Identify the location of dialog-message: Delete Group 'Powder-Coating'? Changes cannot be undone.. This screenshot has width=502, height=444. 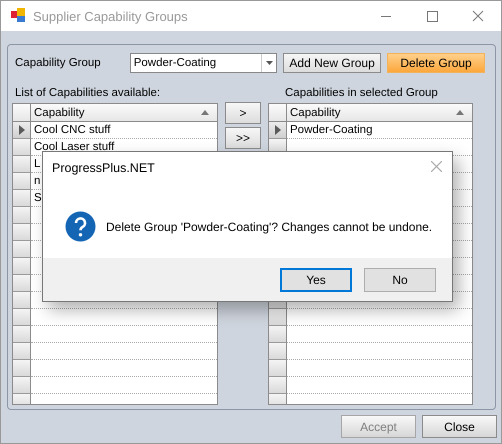
(269, 227).